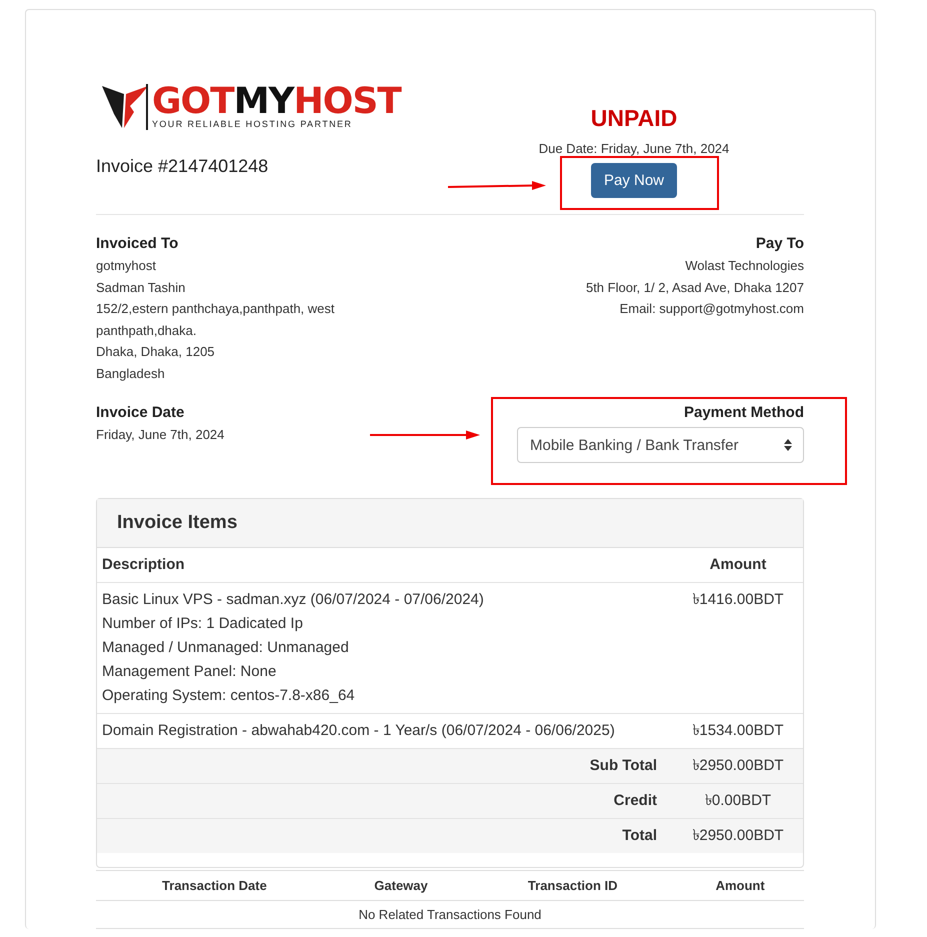 This screenshot has width=927, height=937. Describe the element at coordinates (177, 523) in the screenshot. I see `panel-title: Invoice Items` at that location.